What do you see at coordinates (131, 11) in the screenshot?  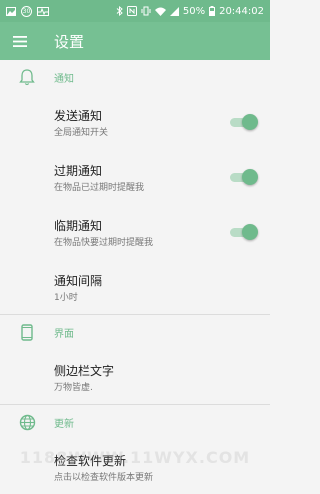 I see `nfc-icon` at bounding box center [131, 11].